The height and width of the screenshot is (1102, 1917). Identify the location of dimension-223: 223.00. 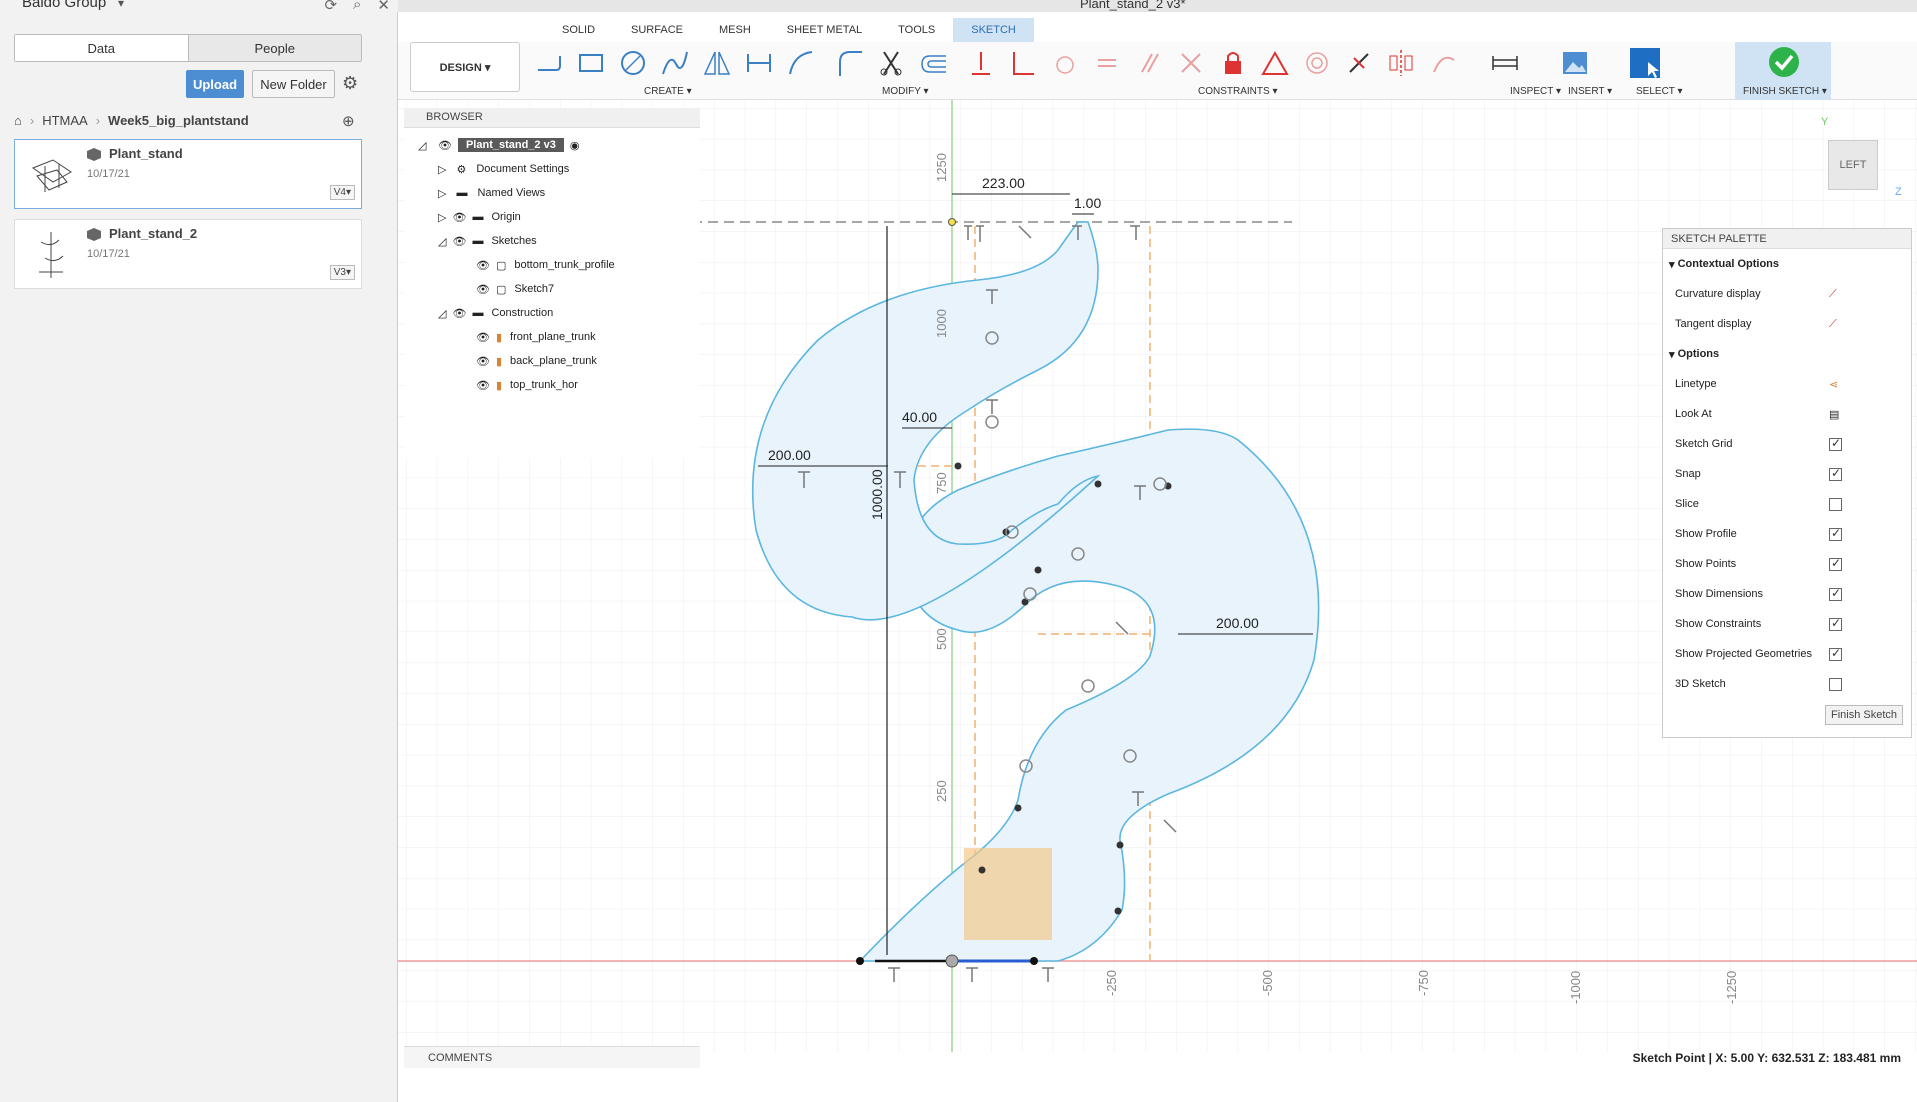
(1003, 183).